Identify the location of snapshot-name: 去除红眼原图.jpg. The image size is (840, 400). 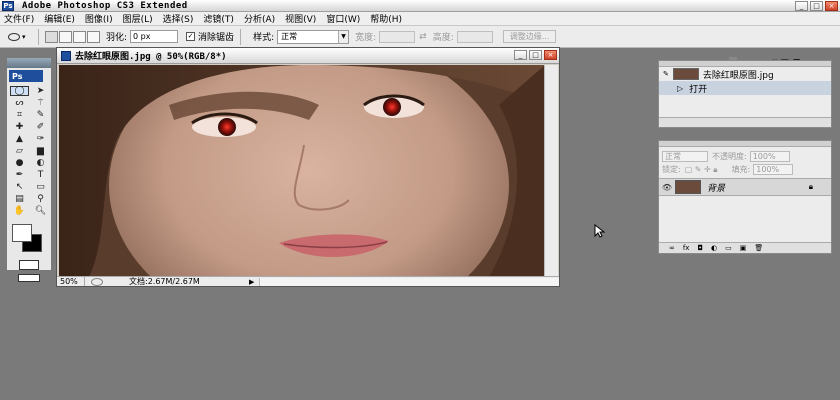
(738, 75).